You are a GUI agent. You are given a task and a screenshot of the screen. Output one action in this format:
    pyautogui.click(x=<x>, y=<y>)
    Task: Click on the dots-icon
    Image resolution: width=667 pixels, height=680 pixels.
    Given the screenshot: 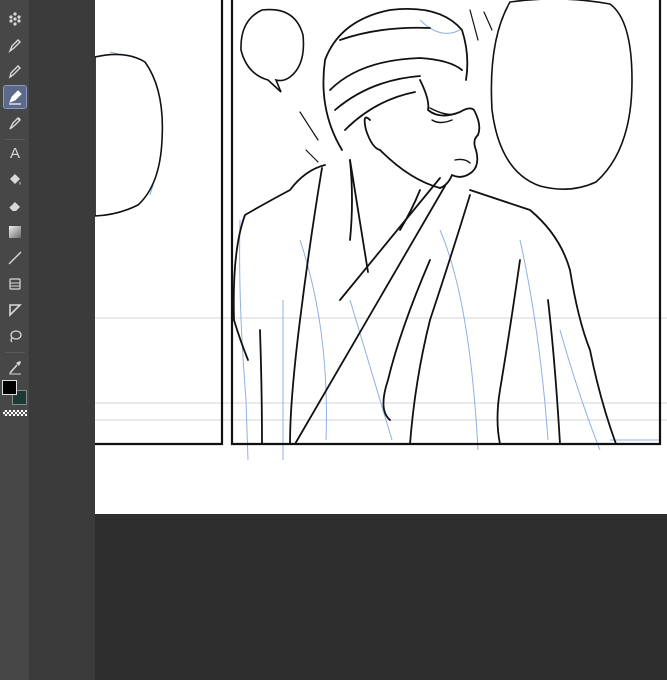 What is the action you would take?
    pyautogui.click(x=15, y=19)
    